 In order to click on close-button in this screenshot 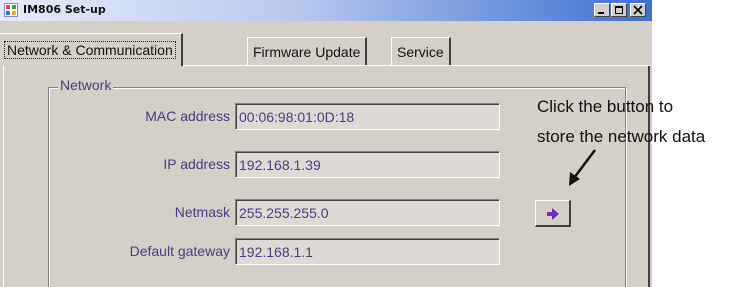, I will do `click(638, 10)`.